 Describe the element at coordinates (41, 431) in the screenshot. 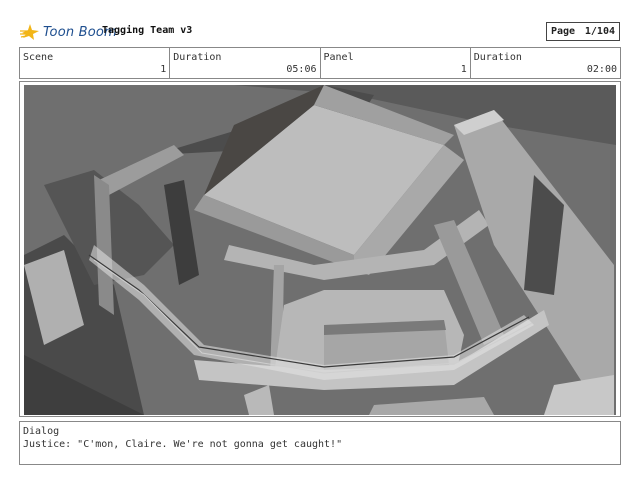

I see `dialog-label: Dialog` at that location.